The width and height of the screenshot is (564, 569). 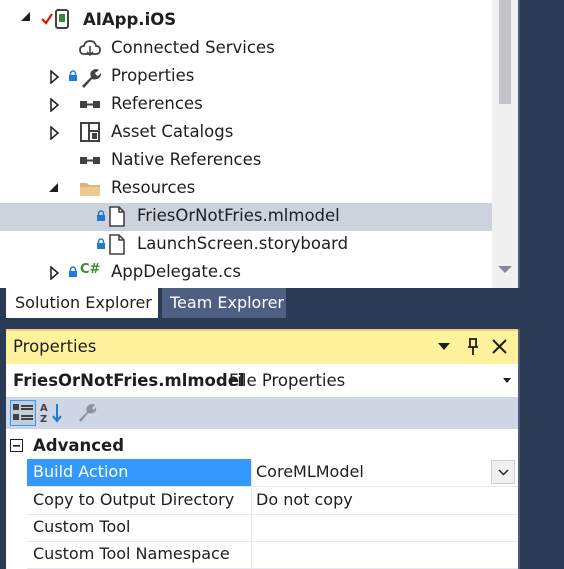 I want to click on svg-text: A, so click(x=44, y=408).